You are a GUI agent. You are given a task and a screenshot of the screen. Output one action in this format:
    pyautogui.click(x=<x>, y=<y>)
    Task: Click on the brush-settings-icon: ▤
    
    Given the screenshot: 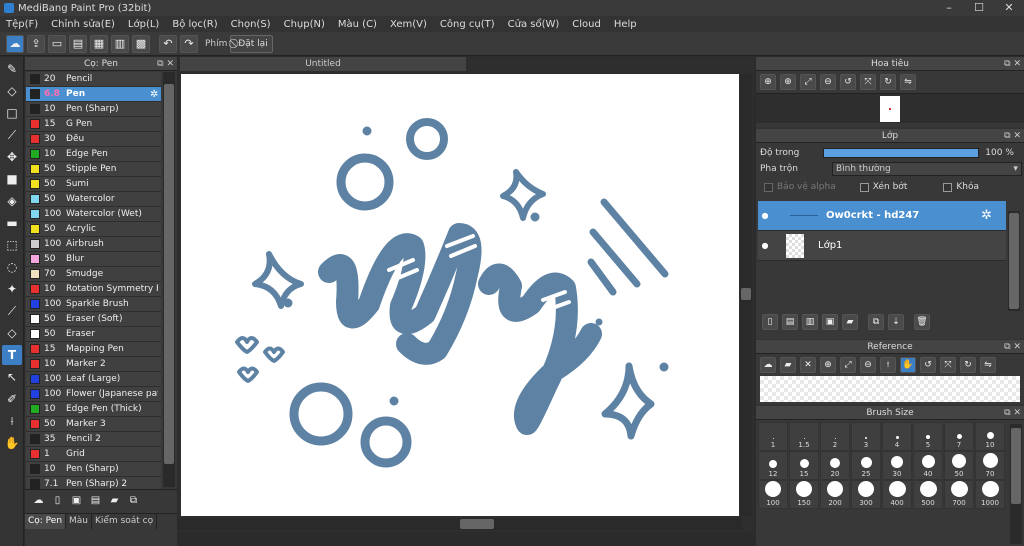 What is the action you would take?
    pyautogui.click(x=95, y=500)
    